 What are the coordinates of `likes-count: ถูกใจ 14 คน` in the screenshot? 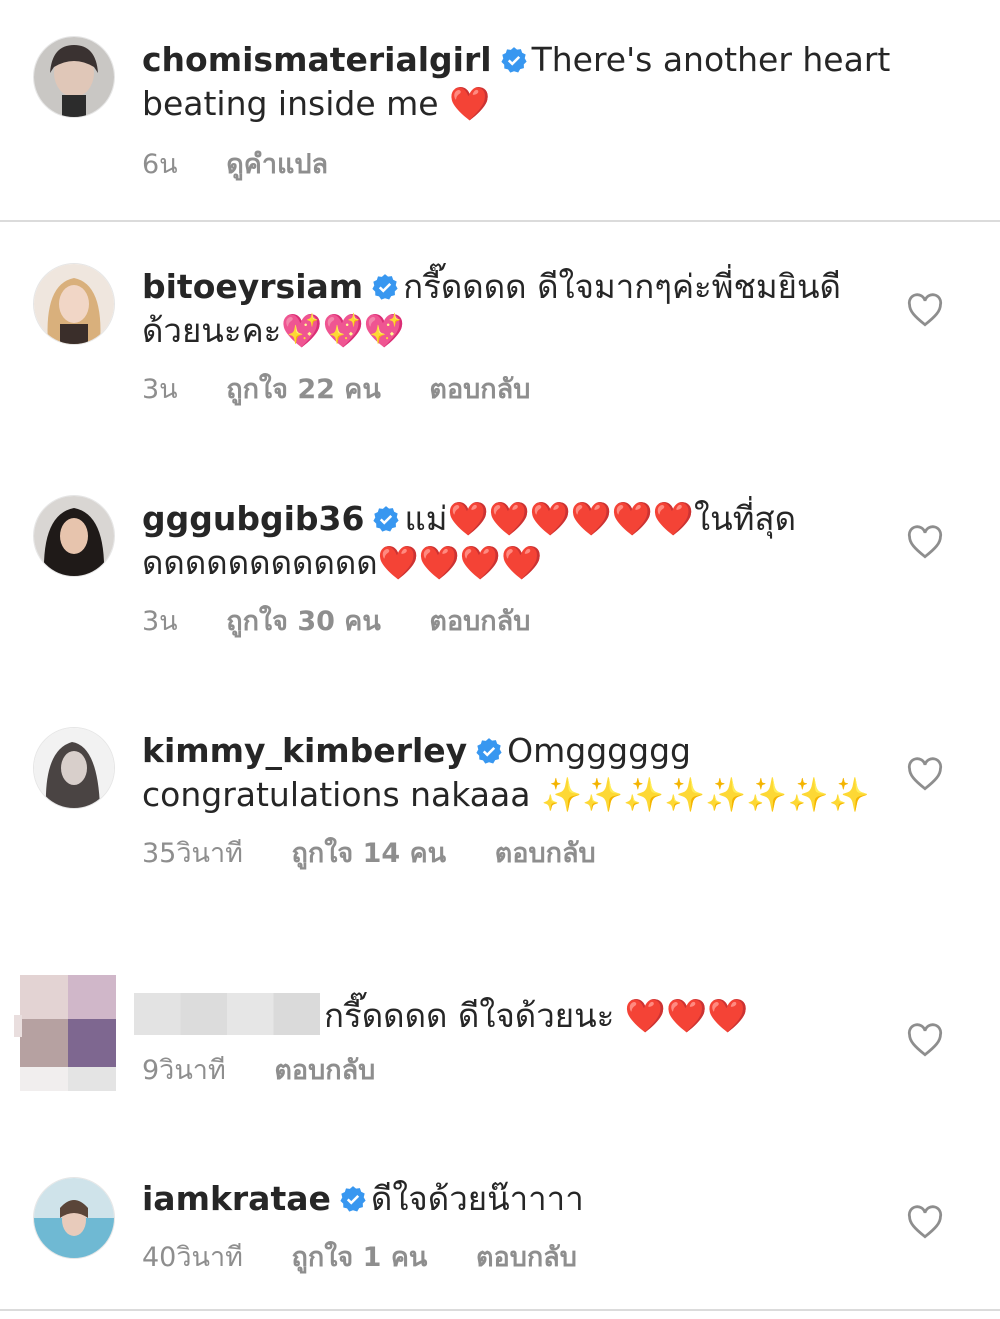 It's located at (369, 853).